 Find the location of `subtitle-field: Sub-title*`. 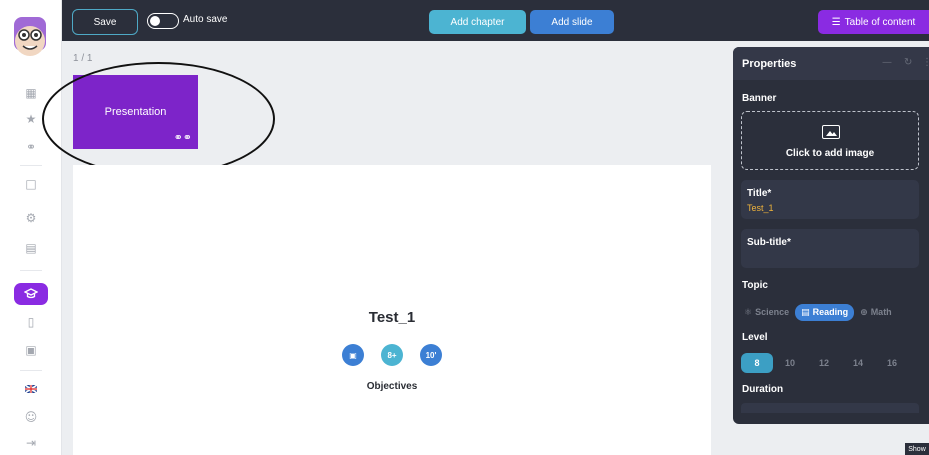

subtitle-field: Sub-title* is located at coordinates (830, 248).